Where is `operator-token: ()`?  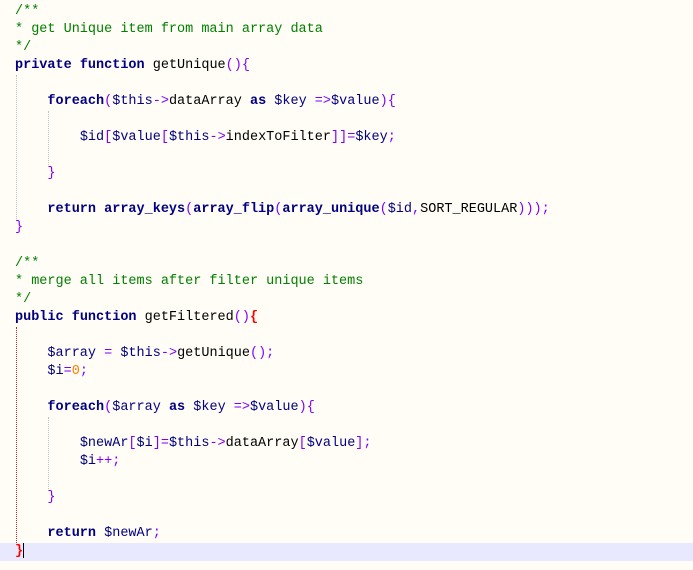
operator-token: () is located at coordinates (241, 317).